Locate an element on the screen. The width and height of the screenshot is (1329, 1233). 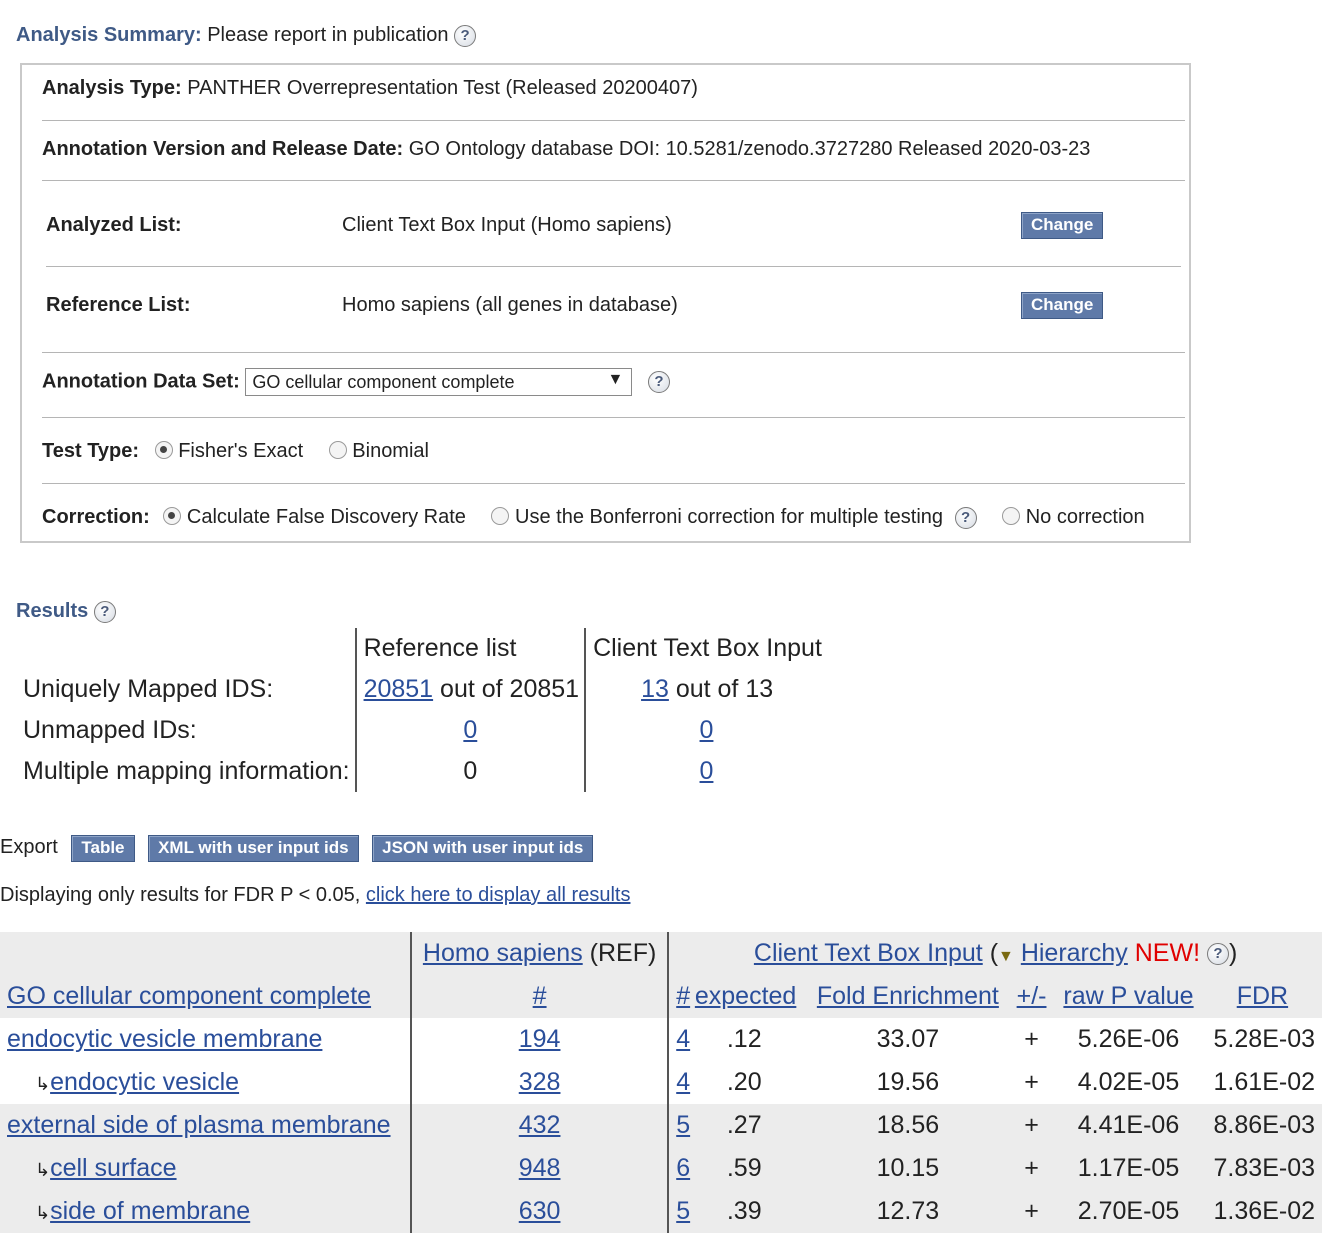
ref-count-link: 948 is located at coordinates (540, 1168).